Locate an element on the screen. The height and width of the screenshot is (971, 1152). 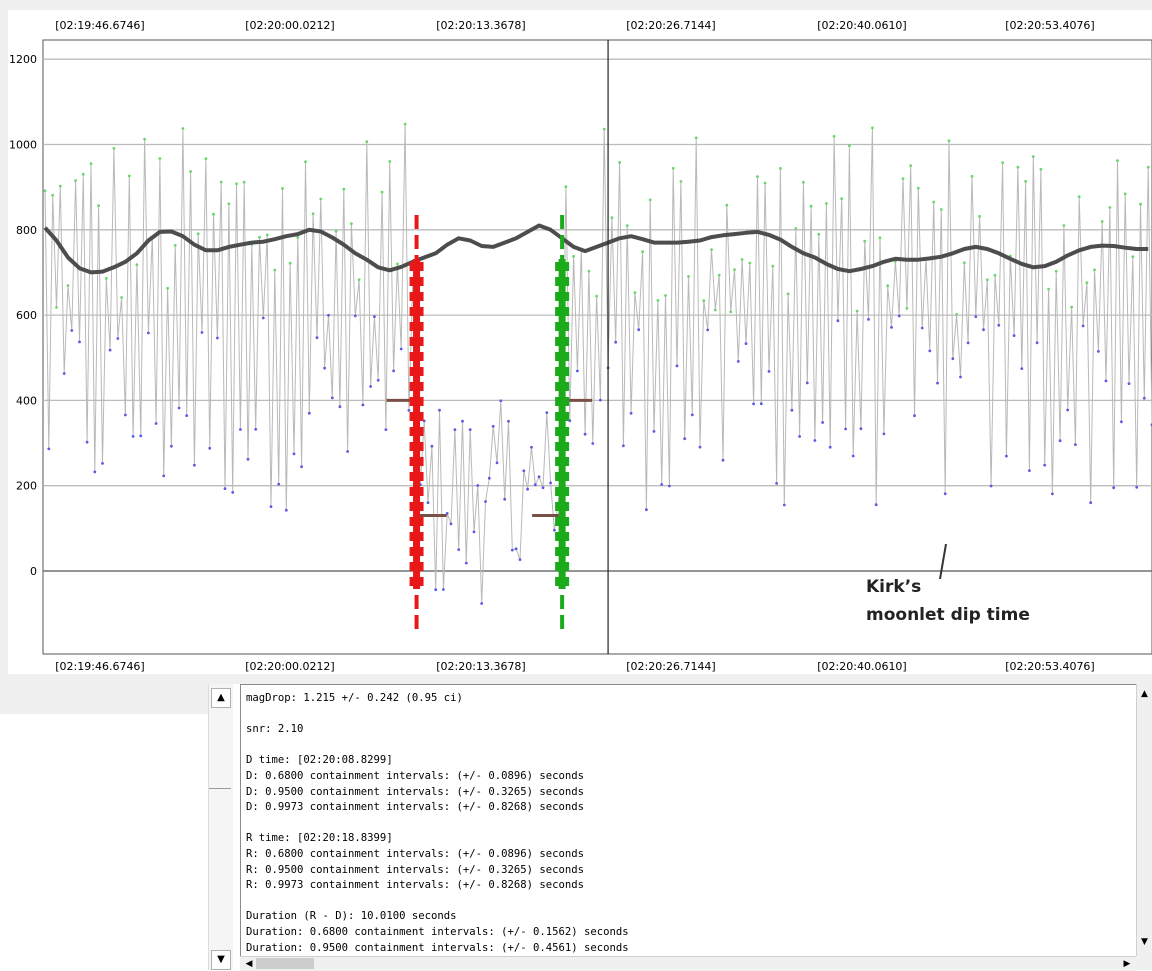
results-hscroll-thumb is located at coordinates (285, 963).